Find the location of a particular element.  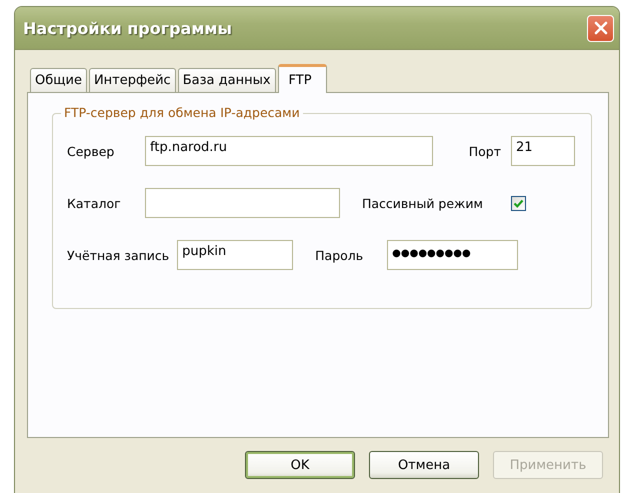

group-title: FTP-сервер для обмена IP-адресами is located at coordinates (182, 112).